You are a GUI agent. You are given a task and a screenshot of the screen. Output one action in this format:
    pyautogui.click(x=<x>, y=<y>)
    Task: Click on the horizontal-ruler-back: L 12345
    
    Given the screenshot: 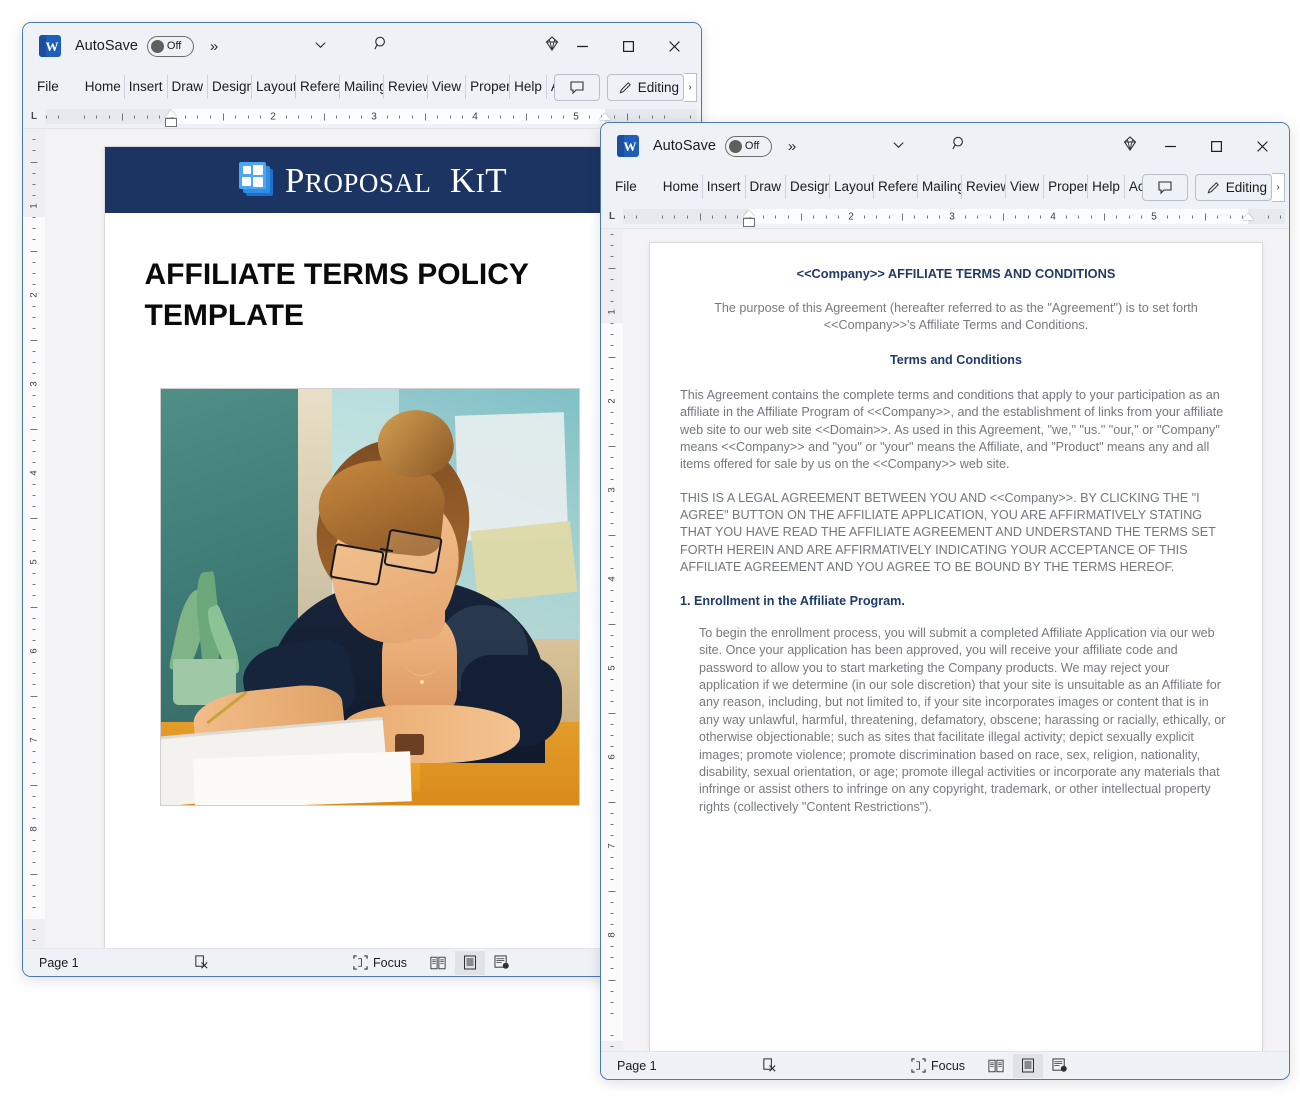 What is the action you would take?
    pyautogui.click(x=362, y=117)
    